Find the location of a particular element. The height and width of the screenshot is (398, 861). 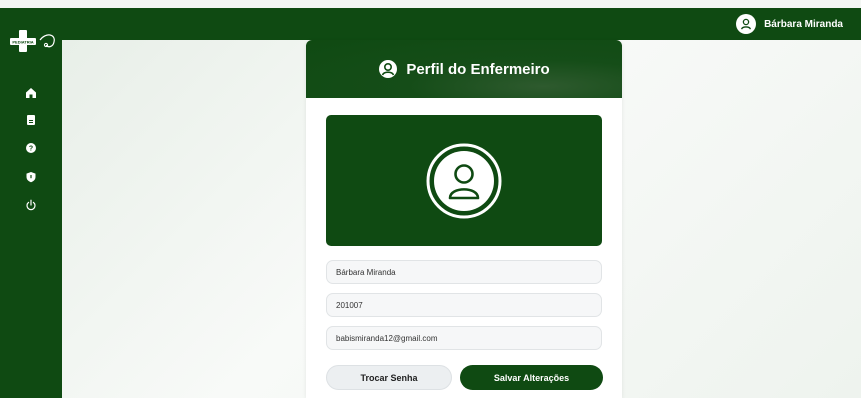

page-title: Perfil do Enfermeiro is located at coordinates (478, 69).